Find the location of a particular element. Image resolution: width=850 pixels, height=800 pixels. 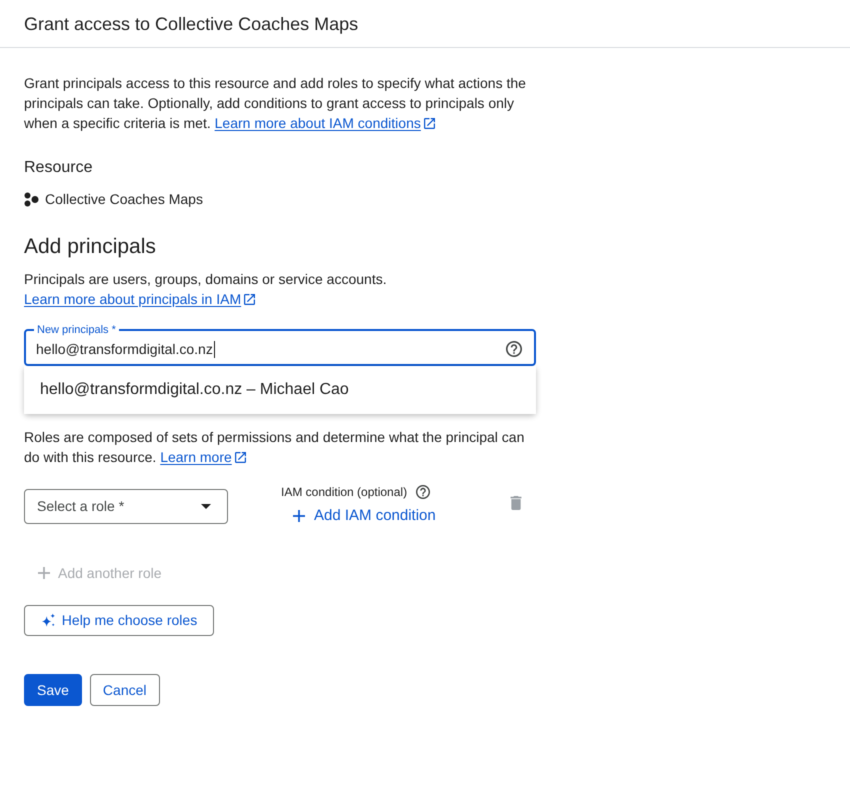

sparkle-icon is located at coordinates (48, 620).